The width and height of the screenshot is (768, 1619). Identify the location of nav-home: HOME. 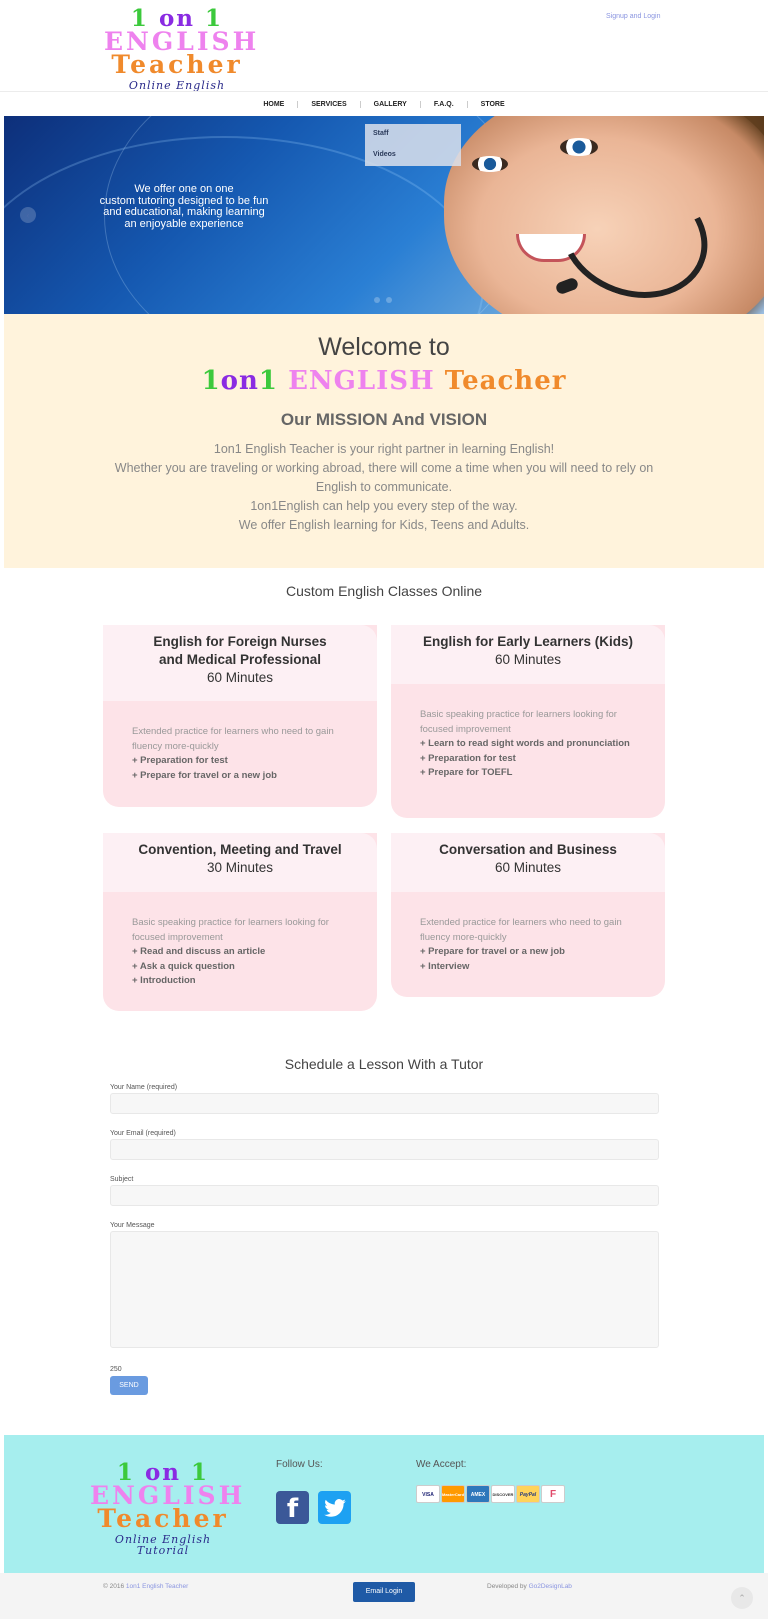
(273, 104).